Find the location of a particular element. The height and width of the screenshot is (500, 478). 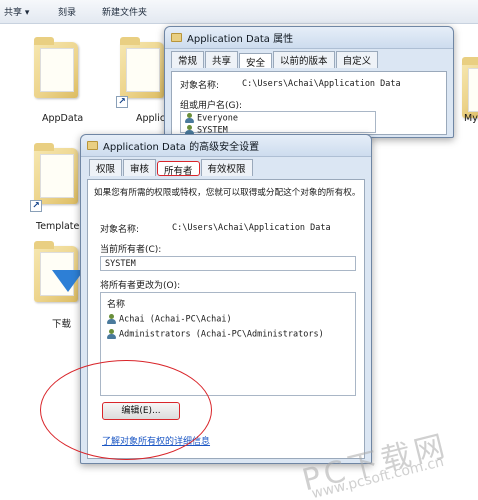

tab-customize: 自定义 is located at coordinates (357, 59).